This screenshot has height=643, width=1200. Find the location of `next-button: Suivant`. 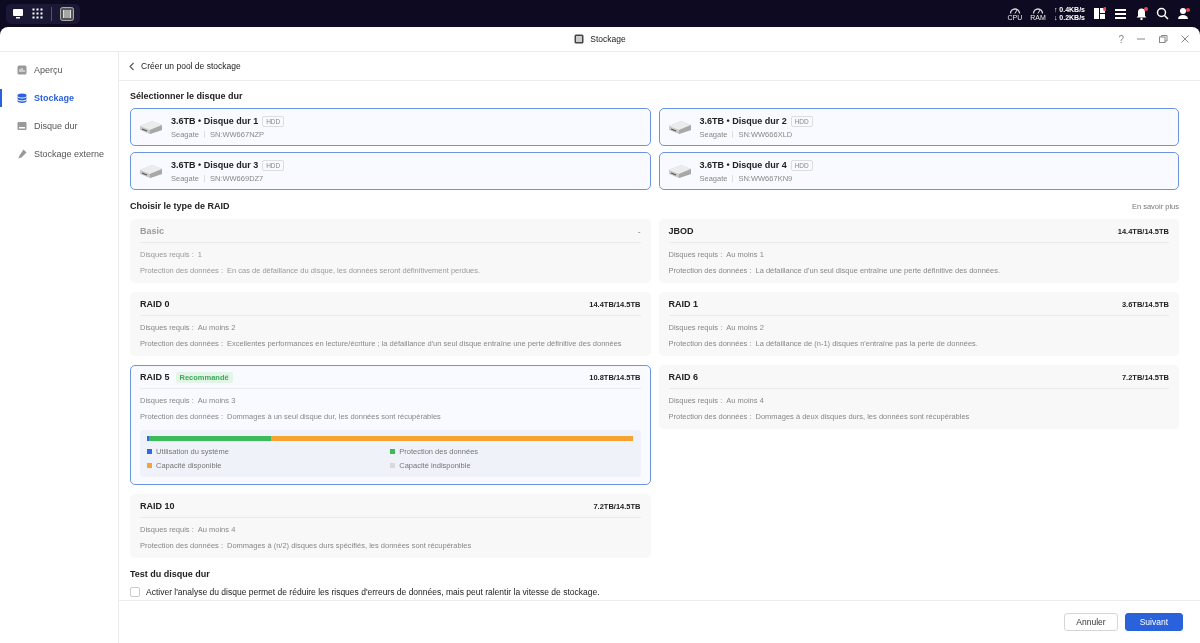

next-button: Suivant is located at coordinates (1153, 622).